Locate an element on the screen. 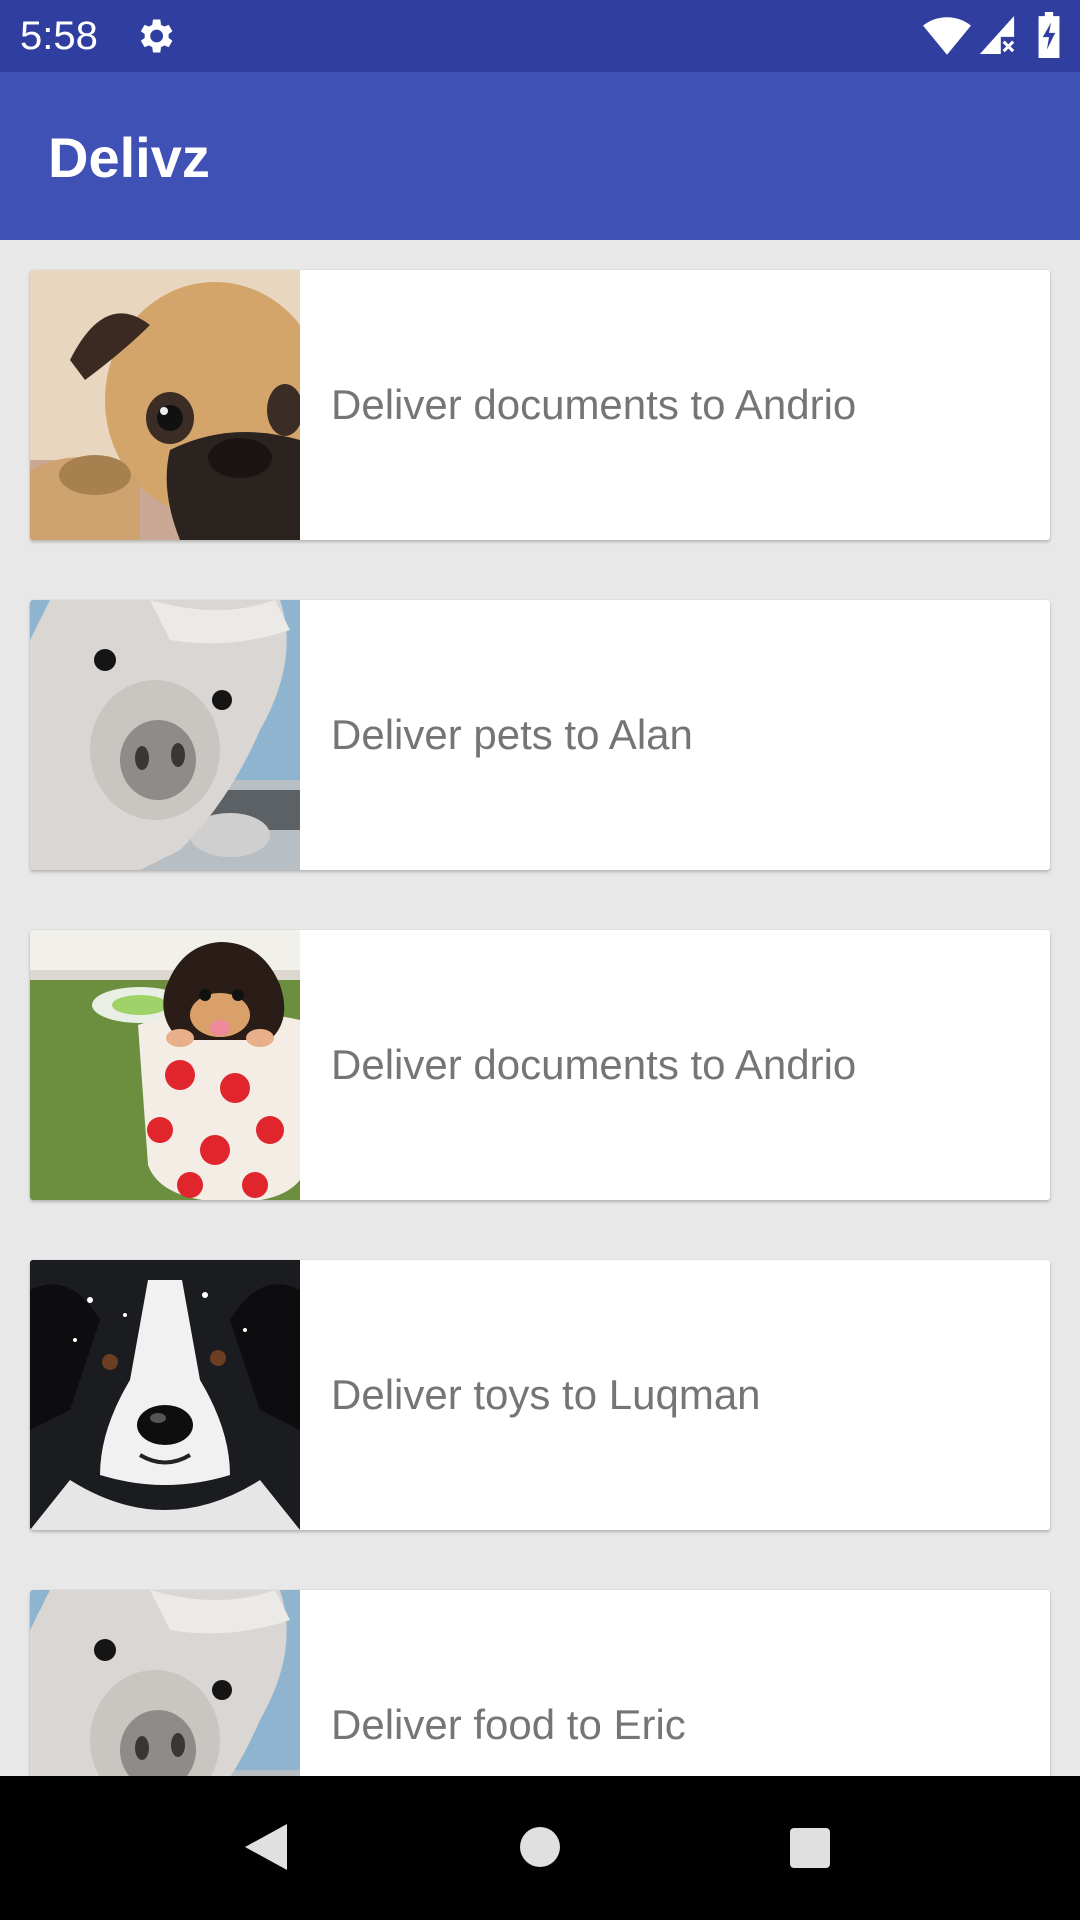 This screenshot has width=1080, height=1920. puppy-in-cup-photo is located at coordinates (165, 1065).